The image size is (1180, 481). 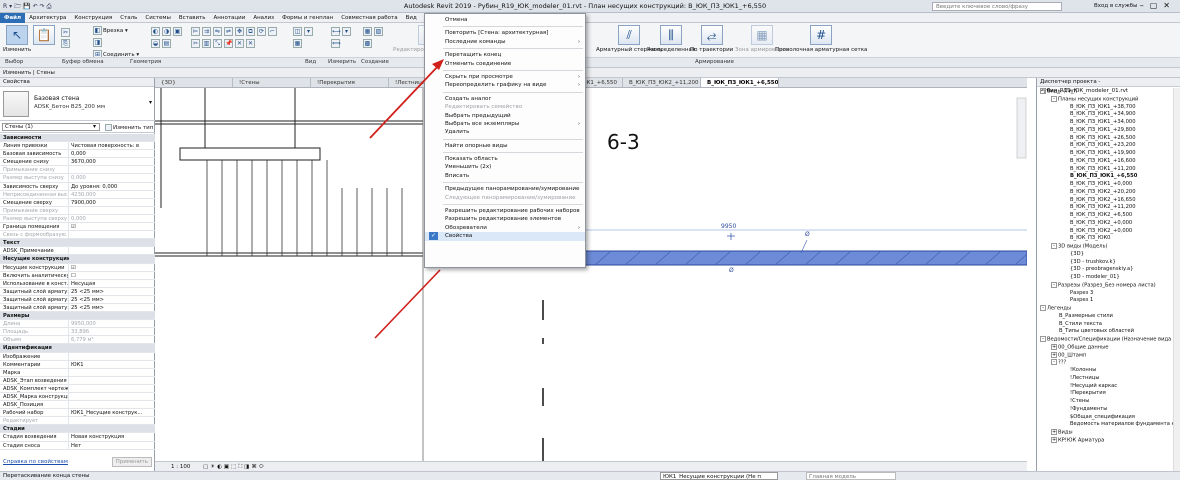 What do you see at coordinates (1105, 201) in the screenshot?
I see `tree-item: В_ЮК_ПЗ_ЮК2_+16,650` at bounding box center [1105, 201].